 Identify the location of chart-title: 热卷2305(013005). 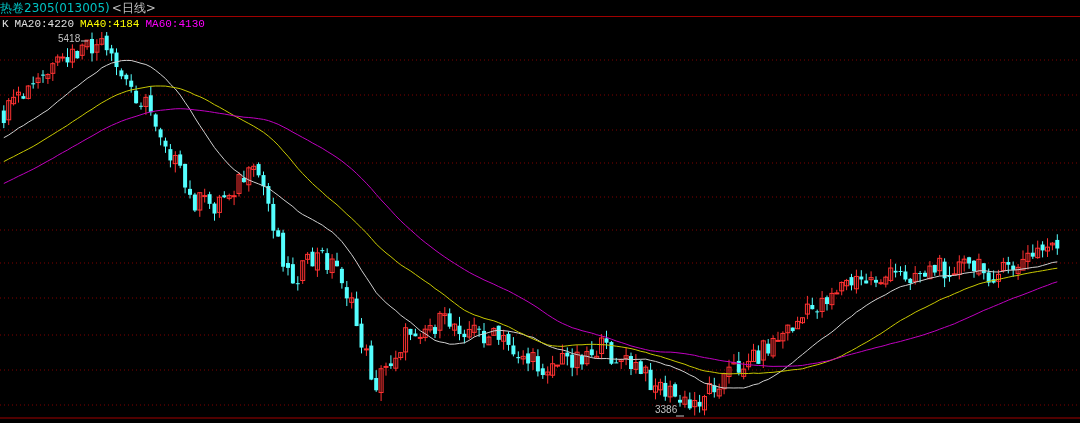
(55, 8).